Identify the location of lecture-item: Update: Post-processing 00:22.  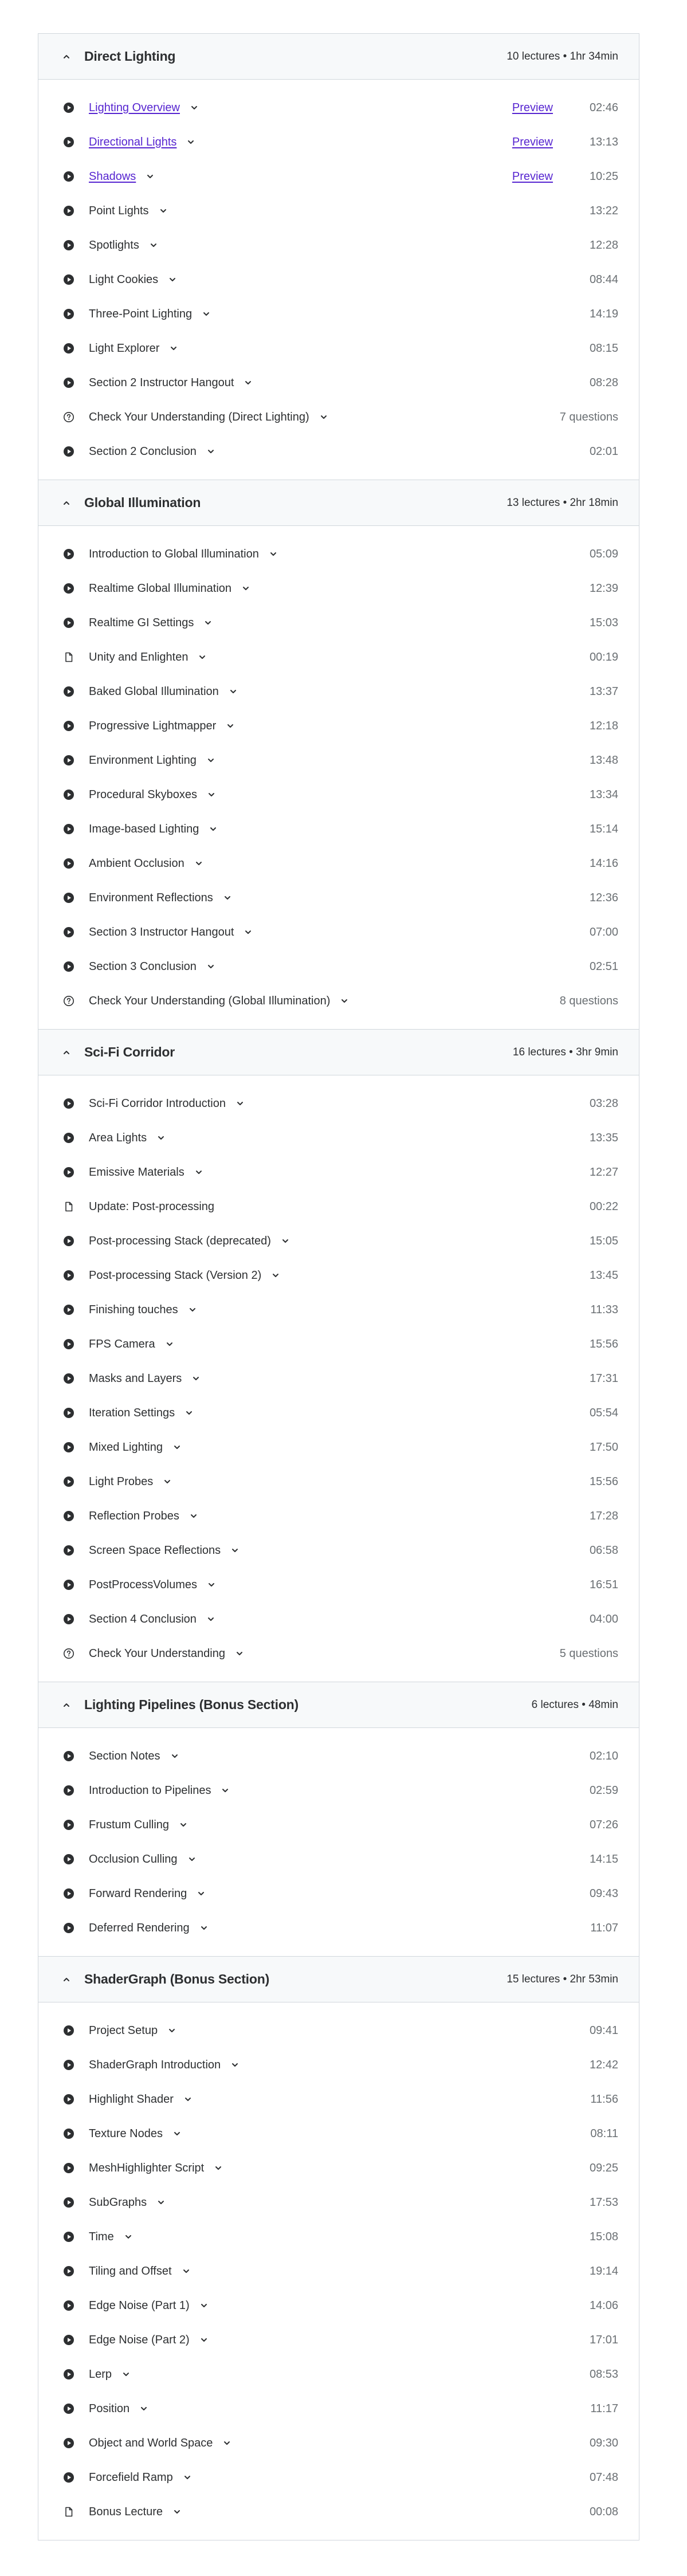
(338, 1206).